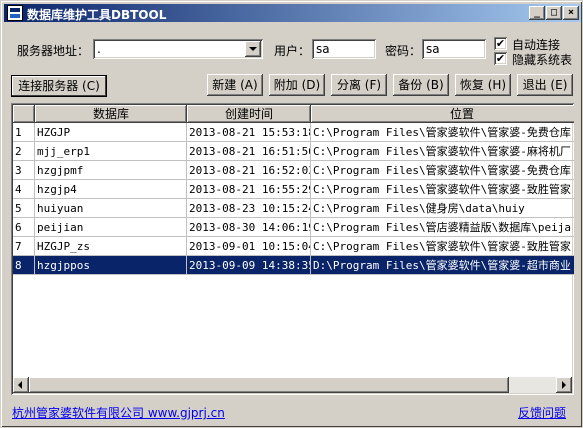 The height and width of the screenshot is (428, 583). I want to click on location-cell: C:\Program Files\健身房\data\huiy, so click(442, 208).